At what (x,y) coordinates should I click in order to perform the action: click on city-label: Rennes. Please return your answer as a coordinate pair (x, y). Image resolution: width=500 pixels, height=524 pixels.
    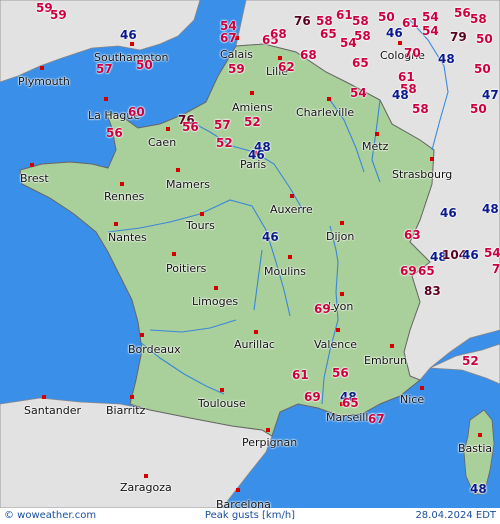
    Looking at the image, I should click on (124, 196).